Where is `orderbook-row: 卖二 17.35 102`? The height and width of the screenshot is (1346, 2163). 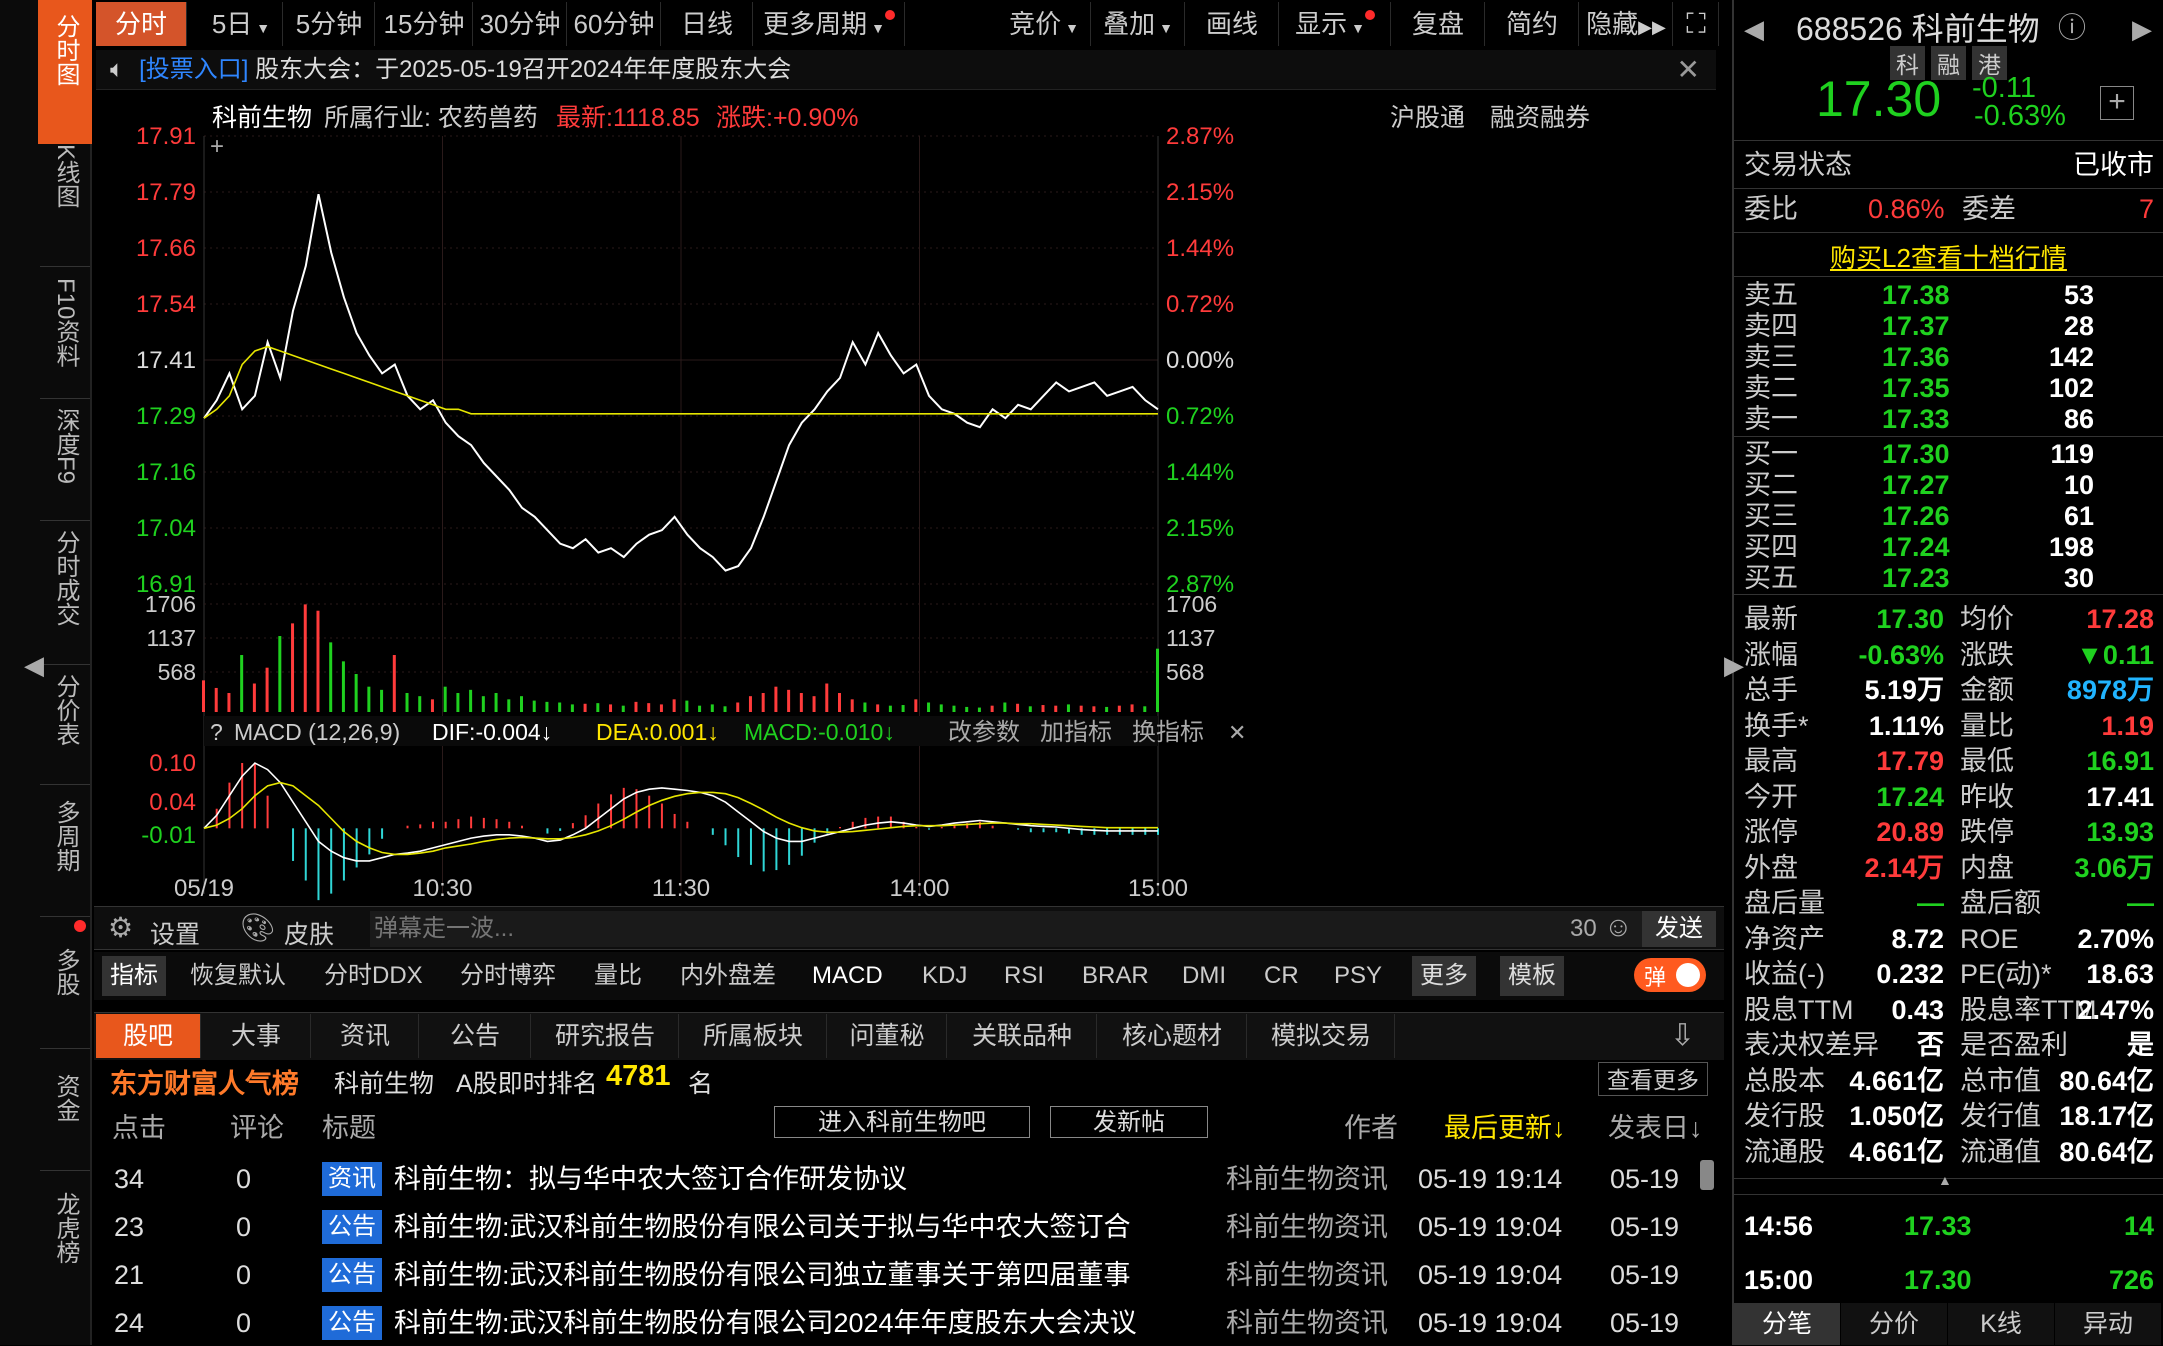 orderbook-row: 卖二 17.35 102 is located at coordinates (1949, 388).